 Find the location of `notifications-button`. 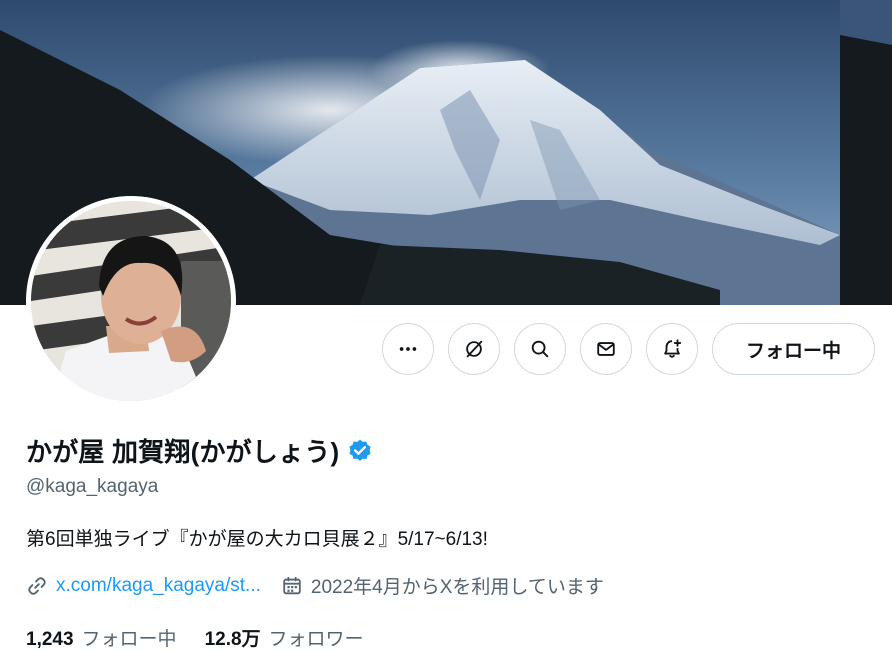

notifications-button is located at coordinates (672, 349).